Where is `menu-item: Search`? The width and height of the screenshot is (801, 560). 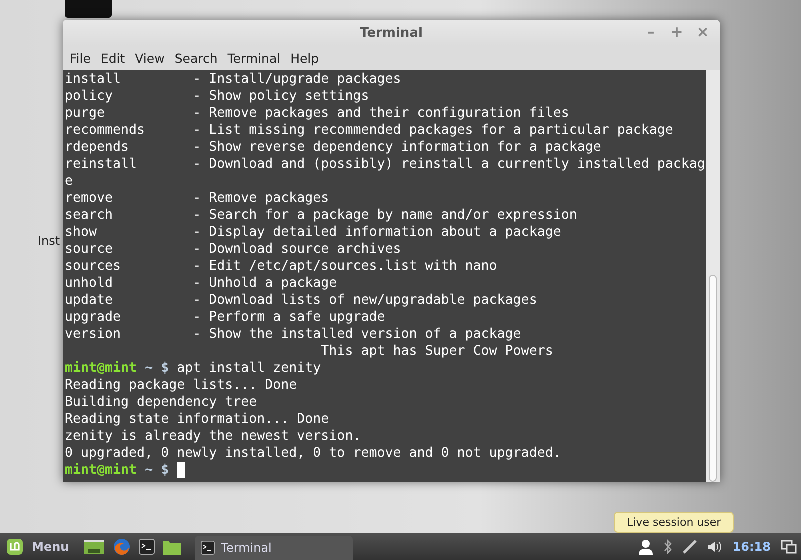 menu-item: Search is located at coordinates (196, 58).